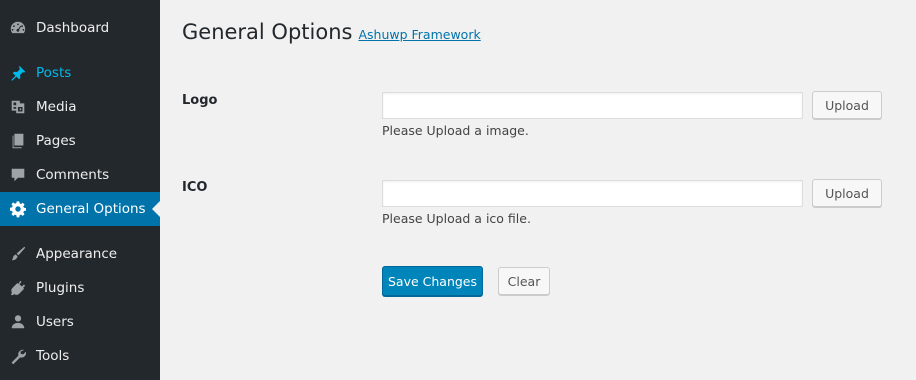 Image resolution: width=916 pixels, height=380 pixels. I want to click on menu-item-pages: Pages, so click(80, 141).